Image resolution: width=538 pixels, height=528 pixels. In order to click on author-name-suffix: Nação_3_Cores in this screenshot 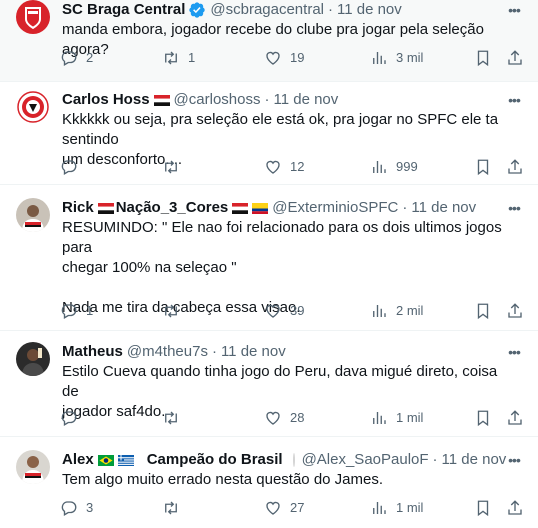, I will do `click(172, 208)`.